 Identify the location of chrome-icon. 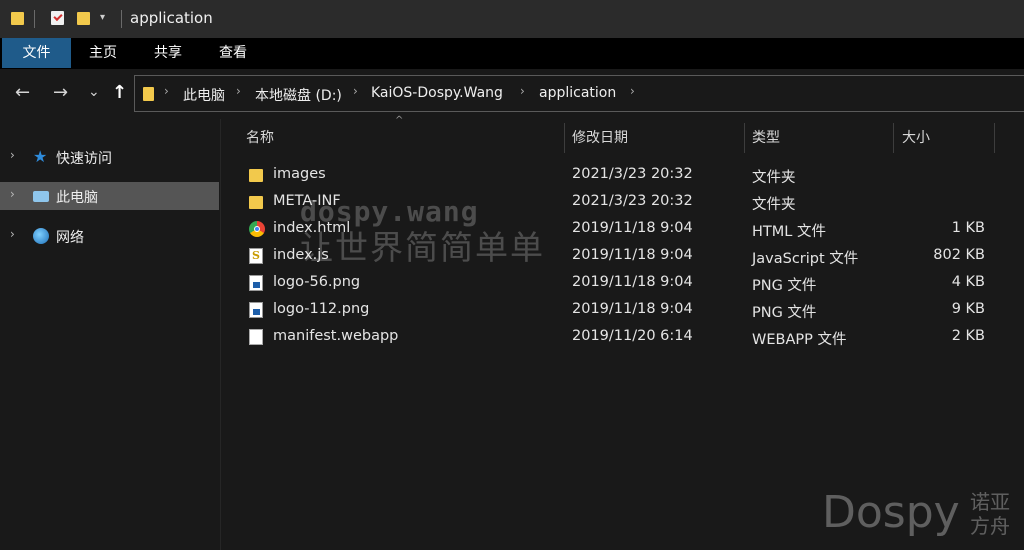
(257, 229).